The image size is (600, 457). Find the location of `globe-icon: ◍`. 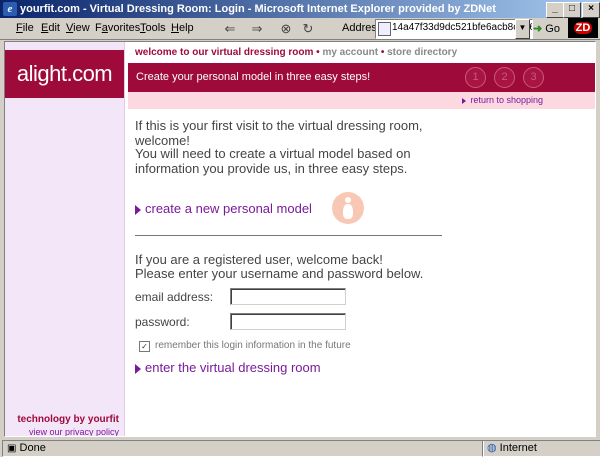

globe-icon: ◍ is located at coordinates (492, 448).